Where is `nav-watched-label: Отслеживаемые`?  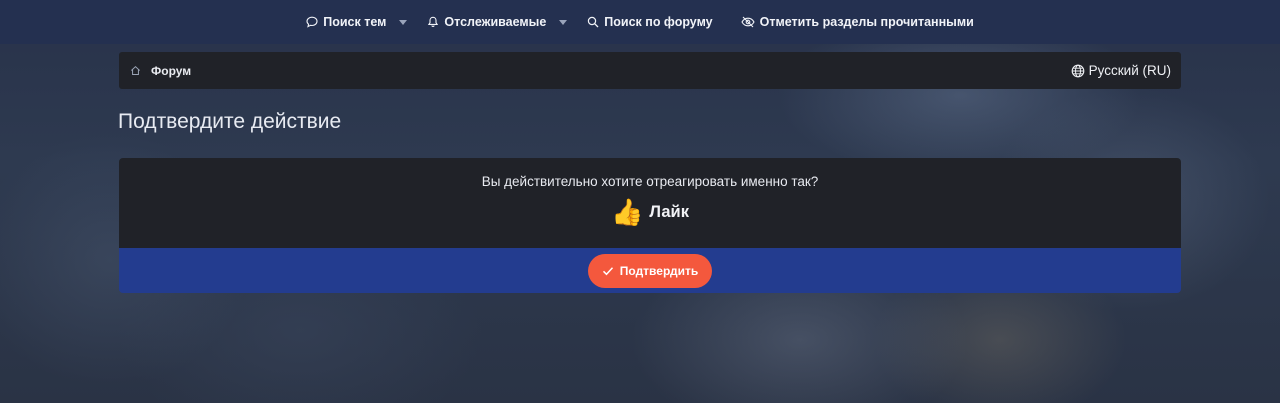
nav-watched-label: Отслеживаемые is located at coordinates (495, 22).